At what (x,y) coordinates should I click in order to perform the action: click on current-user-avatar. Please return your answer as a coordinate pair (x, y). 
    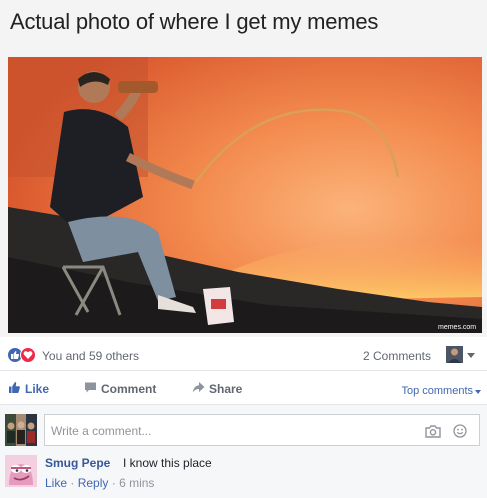
    Looking at the image, I should click on (21, 430).